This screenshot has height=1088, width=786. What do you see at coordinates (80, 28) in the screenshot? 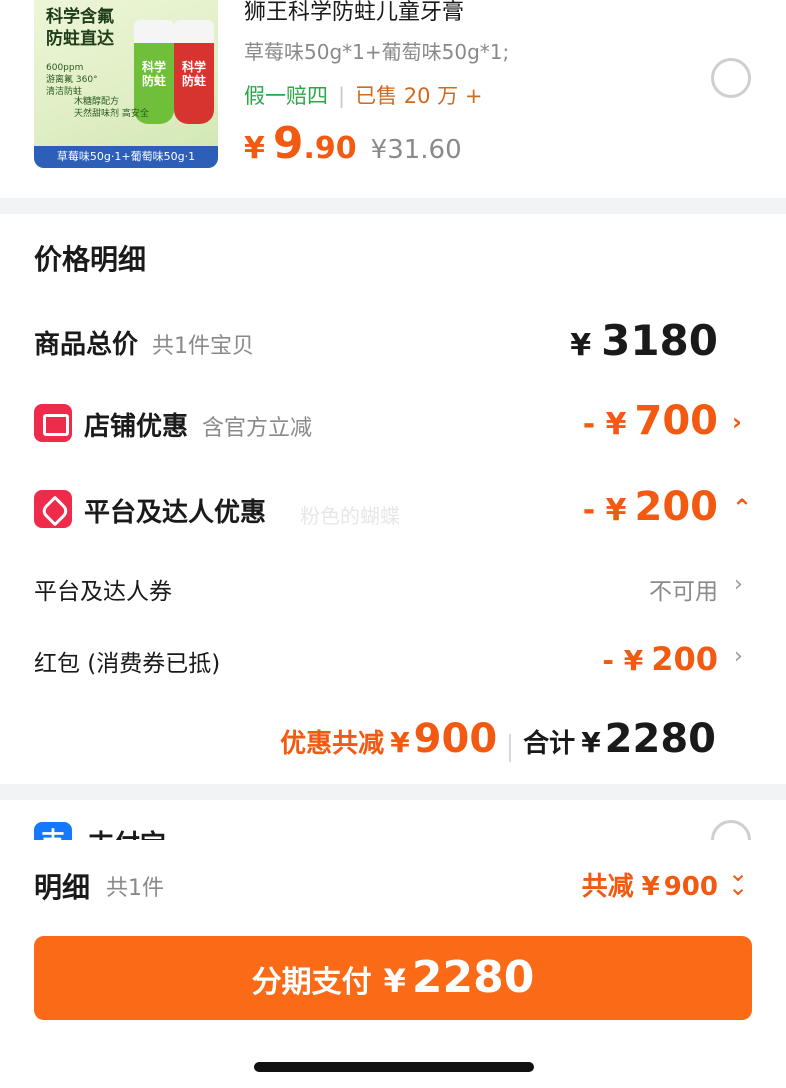
I see `image-headline: 科学含氟 防蛀直达` at bounding box center [80, 28].